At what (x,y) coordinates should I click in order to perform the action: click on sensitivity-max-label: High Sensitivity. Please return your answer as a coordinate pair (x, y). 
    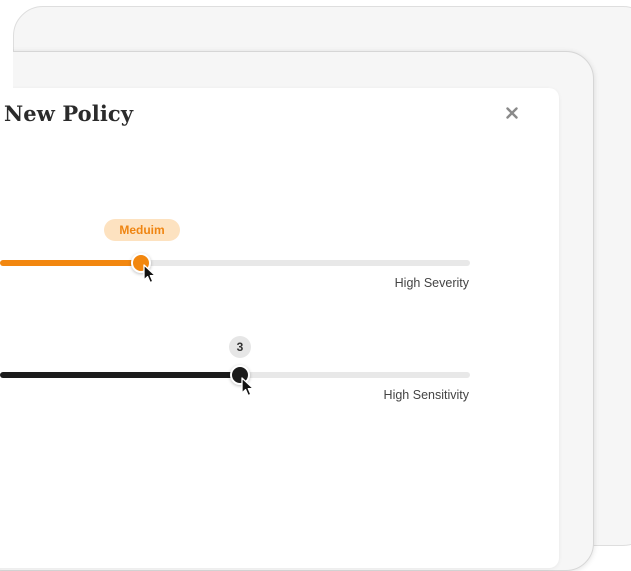
    Looking at the image, I should click on (426, 395).